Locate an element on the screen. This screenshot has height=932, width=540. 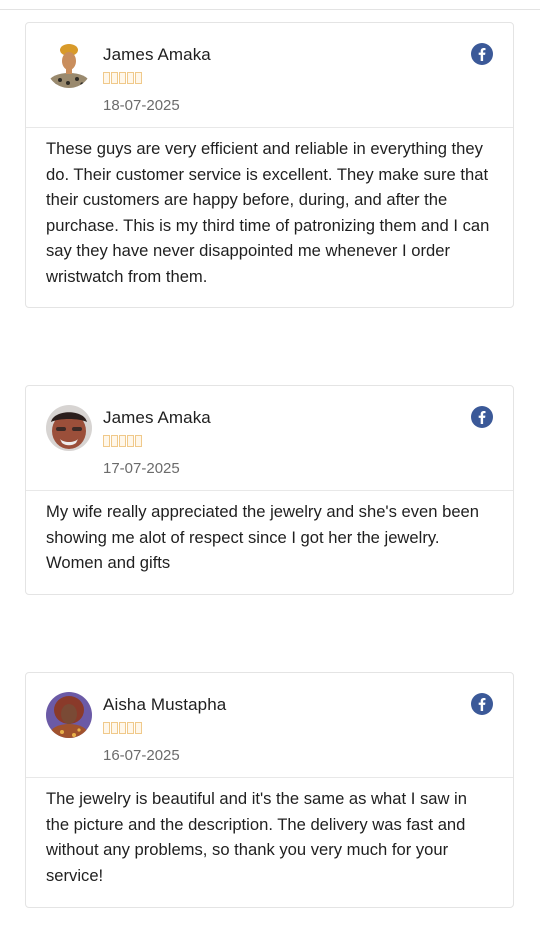
review-header: James Amaka 18-07-2025 is located at coordinates (269, 75).